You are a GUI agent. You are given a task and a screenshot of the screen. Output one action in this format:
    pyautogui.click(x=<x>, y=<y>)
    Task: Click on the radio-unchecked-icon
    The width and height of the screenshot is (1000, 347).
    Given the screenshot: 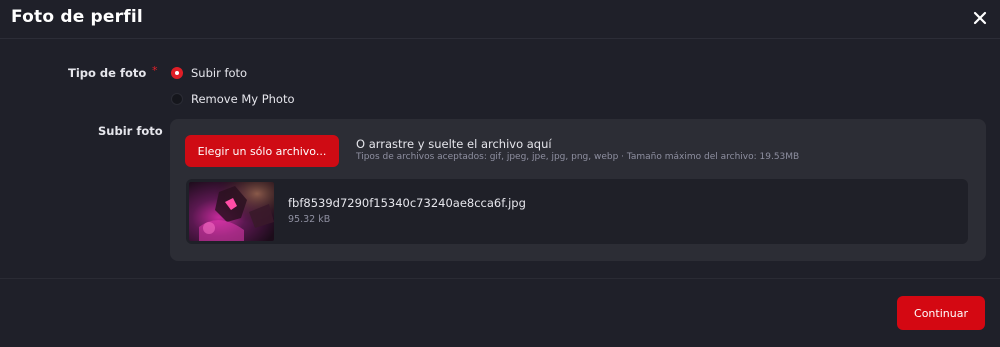 What is the action you would take?
    pyautogui.click(x=177, y=99)
    